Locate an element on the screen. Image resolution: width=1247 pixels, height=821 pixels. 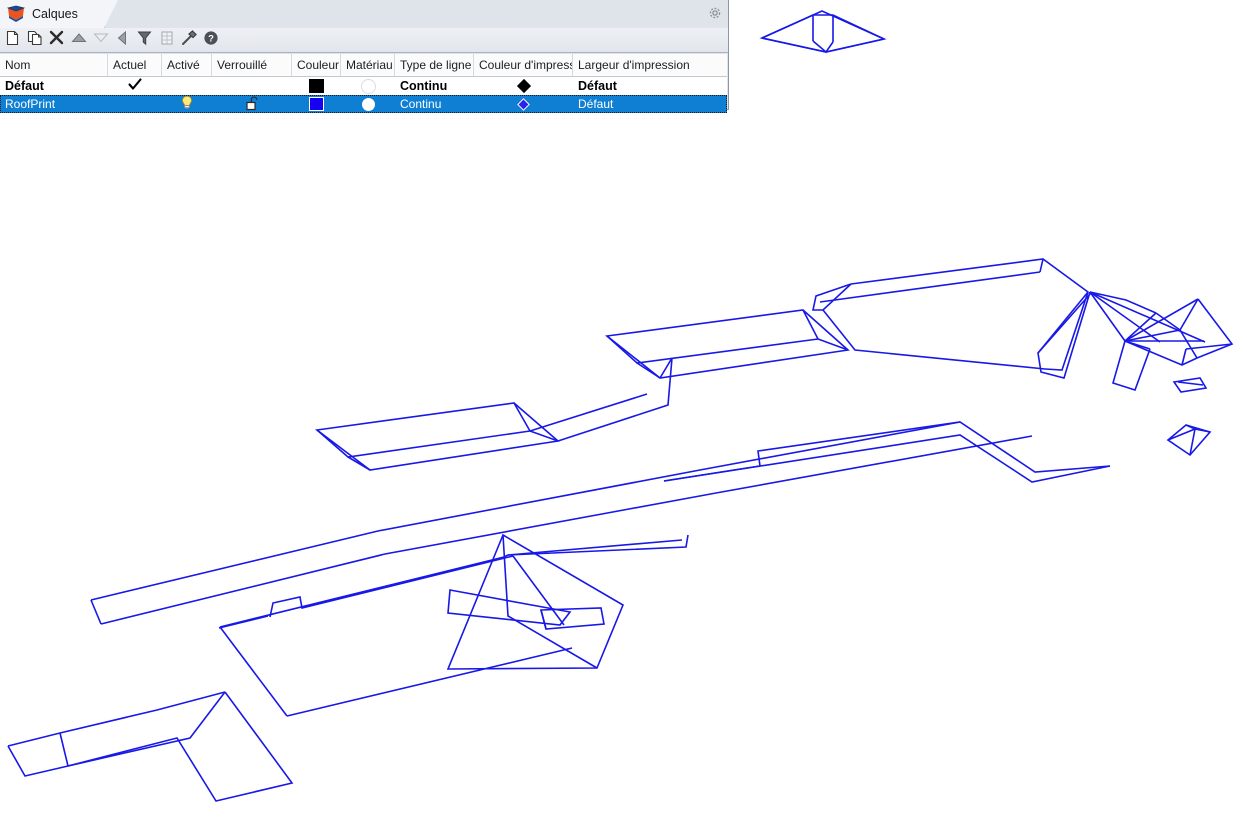
table-row: RoofPrint Continu Défaut is located at coordinates (363, 104).